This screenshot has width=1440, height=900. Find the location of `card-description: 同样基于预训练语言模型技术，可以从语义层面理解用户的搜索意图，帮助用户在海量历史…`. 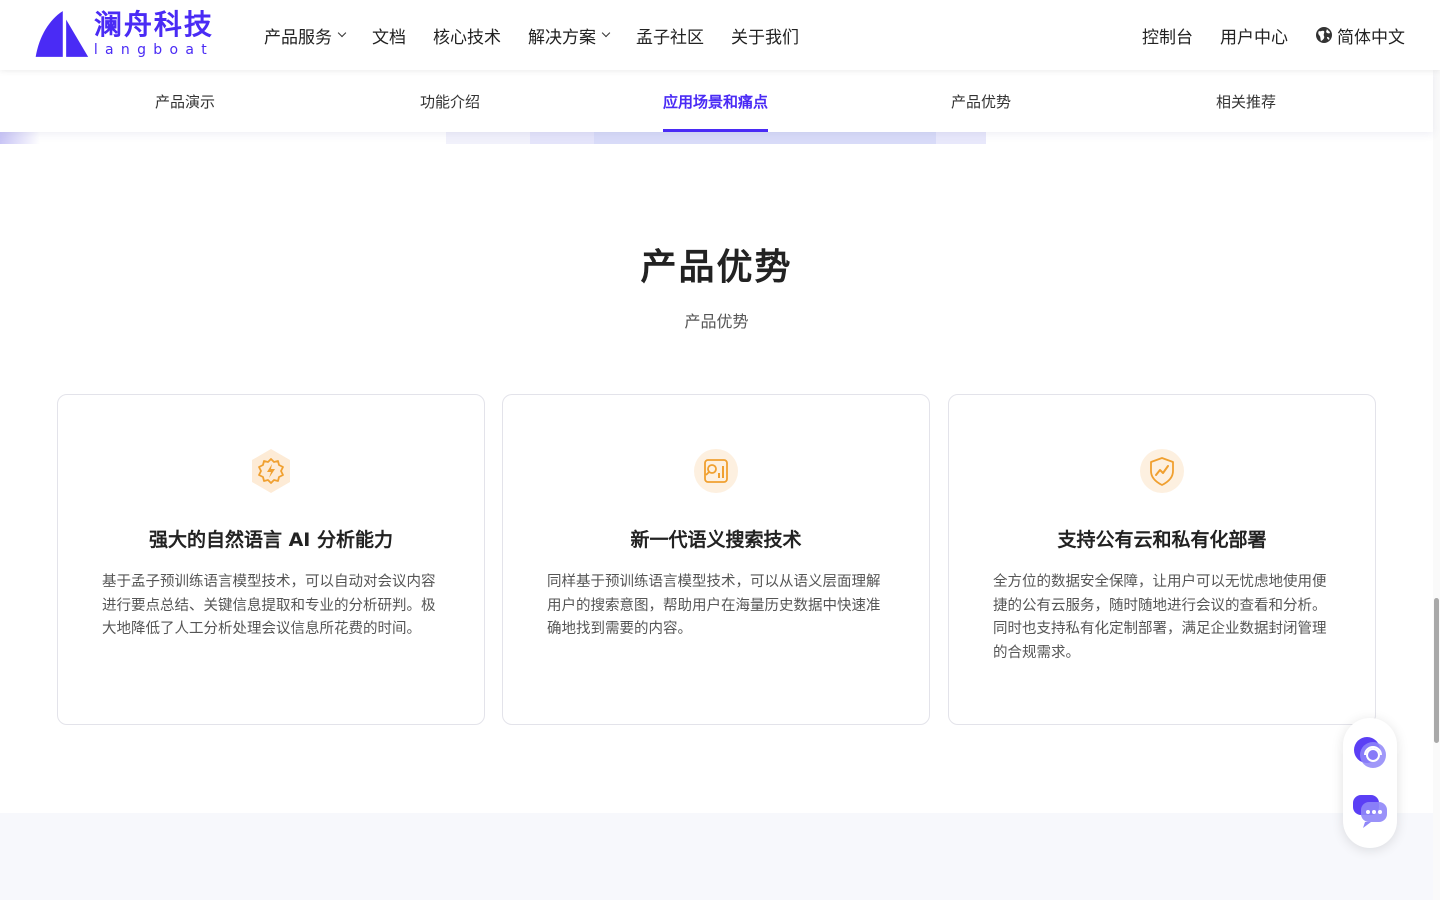

card-description: 同样基于预训练语言模型技术，可以从语义层面理解用户的搜索意图，帮助用户在海量历史… is located at coordinates (714, 605).